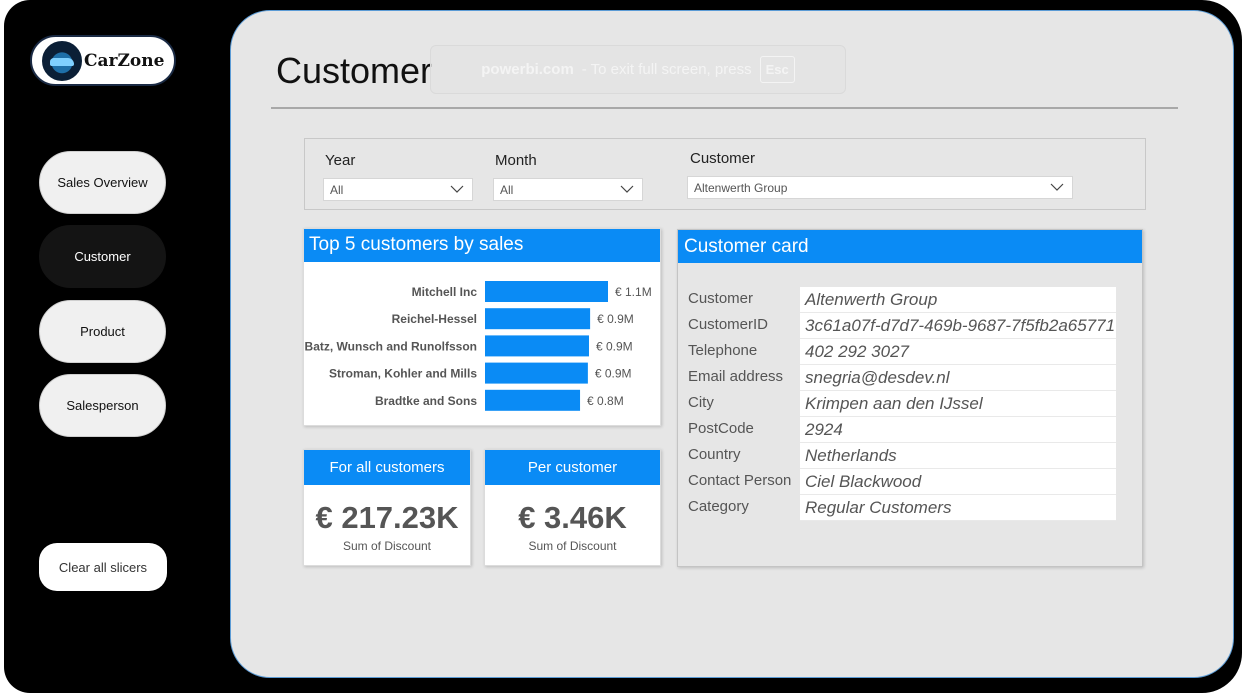  Describe the element at coordinates (102, 405) in the screenshot. I see `nav-salesperson-button: Salesperson` at that location.